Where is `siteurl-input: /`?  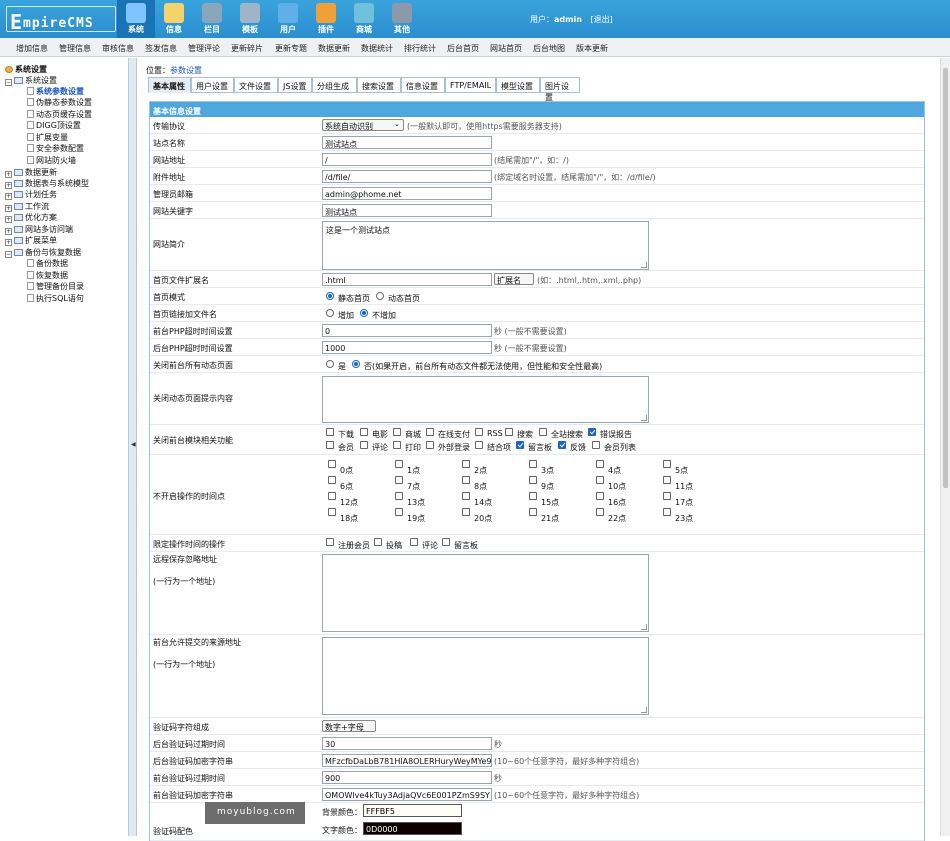 siteurl-input: / is located at coordinates (407, 159).